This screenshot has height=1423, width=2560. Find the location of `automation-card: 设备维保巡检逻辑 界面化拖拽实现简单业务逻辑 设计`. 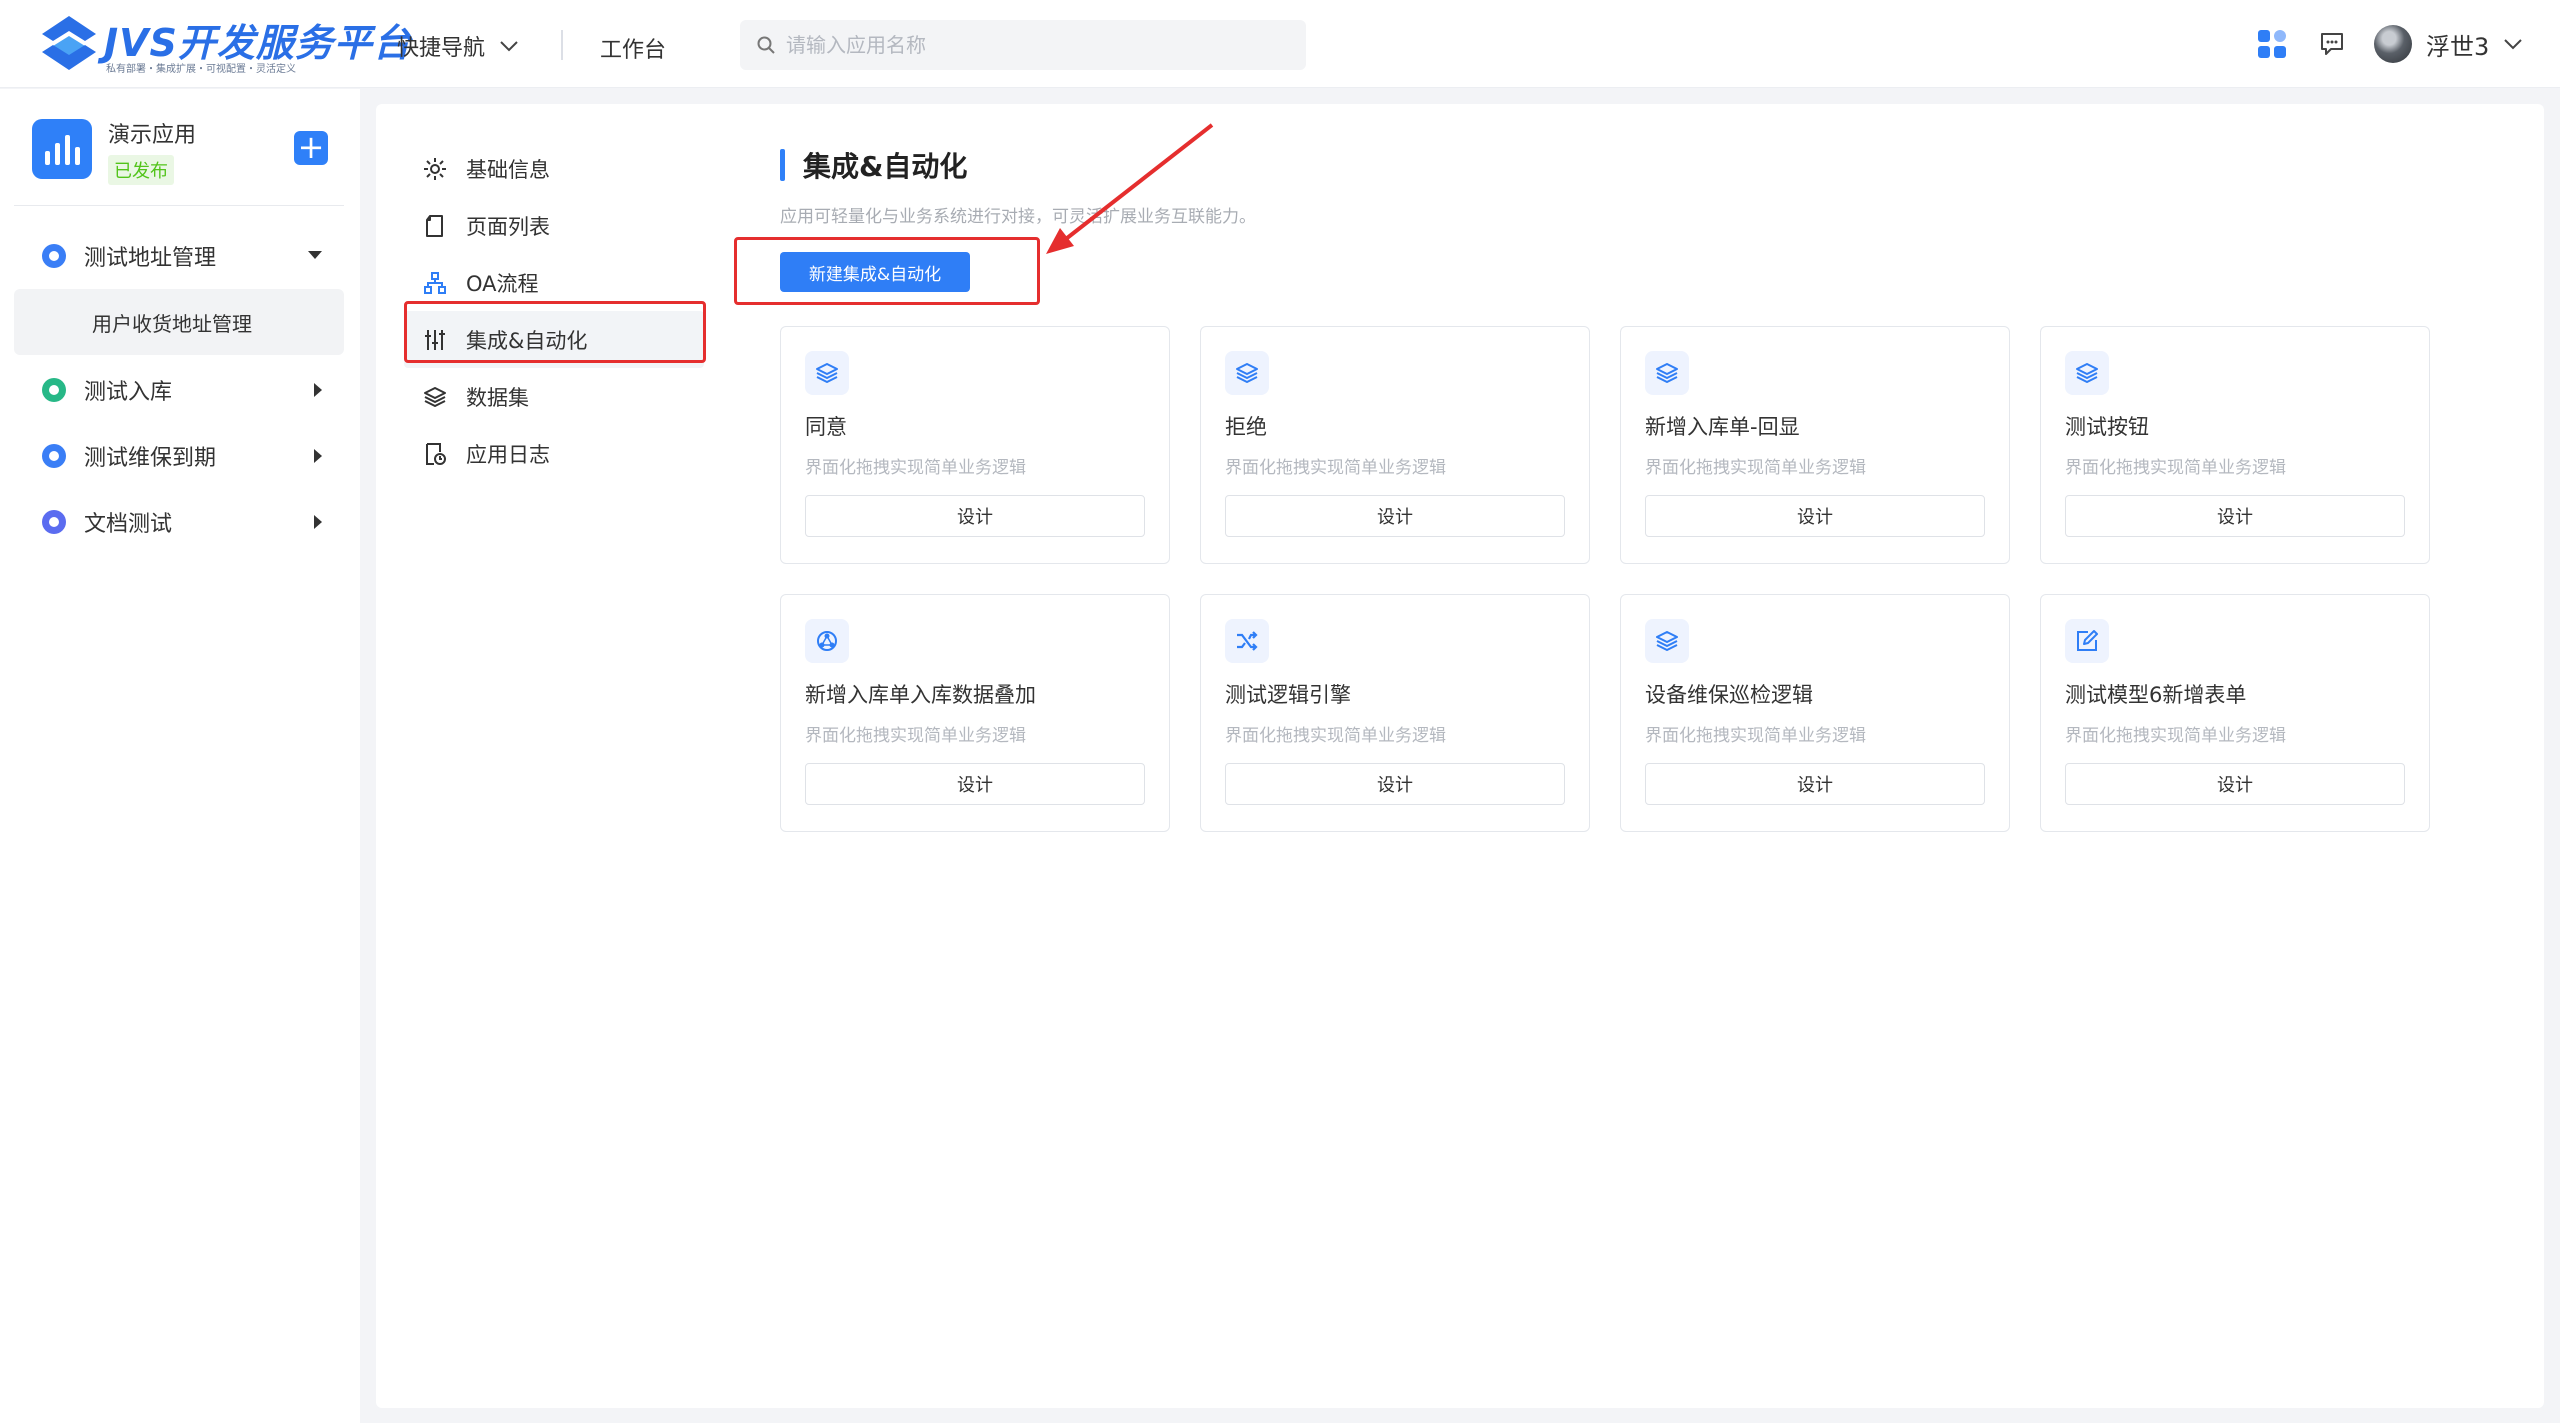

automation-card: 设备维保巡检逻辑 界面化拖拽实现简单业务逻辑 设计 is located at coordinates (1815, 713).